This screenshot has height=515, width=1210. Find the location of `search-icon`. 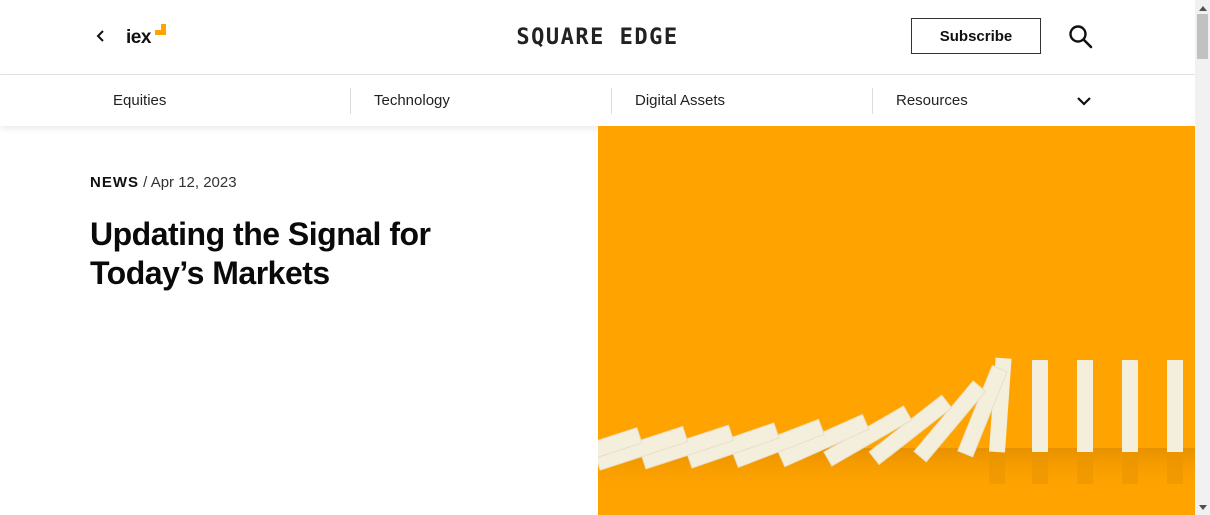

search-icon is located at coordinates (1081, 37).